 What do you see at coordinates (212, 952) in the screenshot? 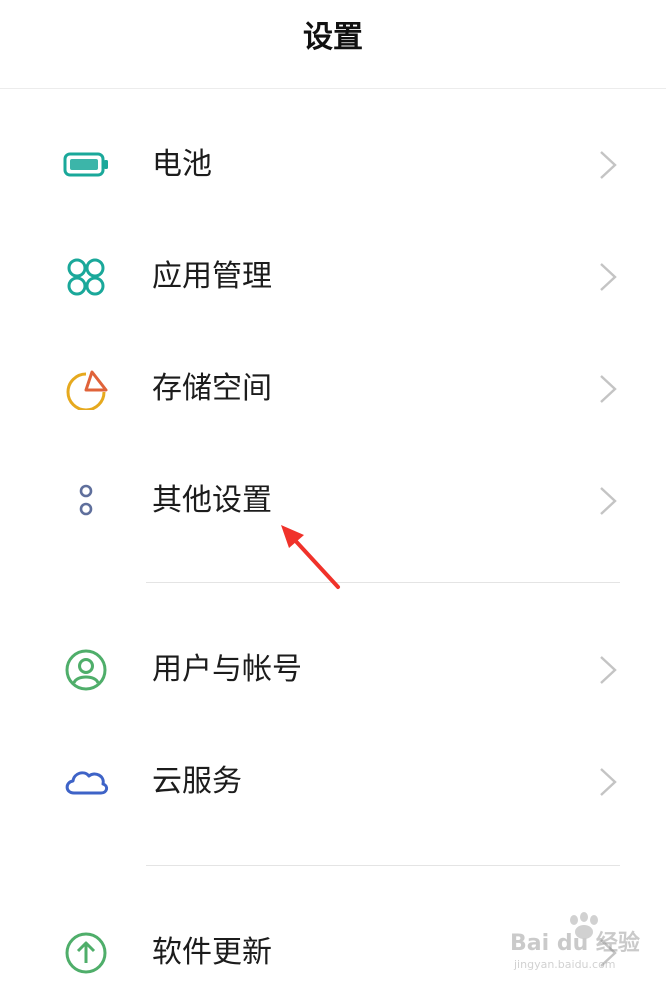
I see `settings-item-label: 软件更新` at bounding box center [212, 952].